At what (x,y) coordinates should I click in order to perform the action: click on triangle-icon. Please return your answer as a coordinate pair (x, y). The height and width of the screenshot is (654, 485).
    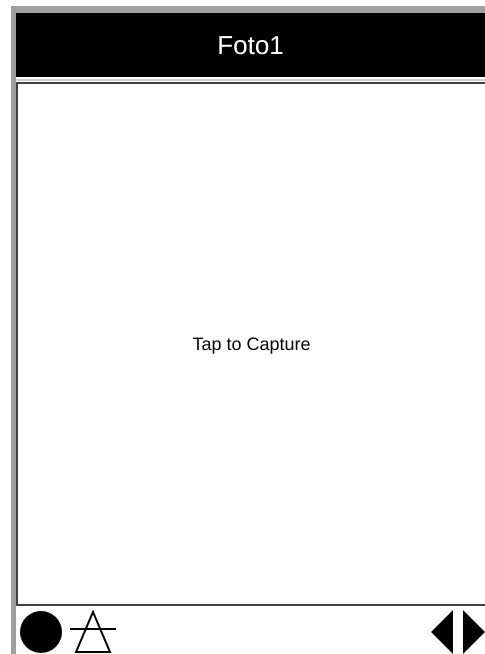
    Looking at the image, I should click on (93, 632).